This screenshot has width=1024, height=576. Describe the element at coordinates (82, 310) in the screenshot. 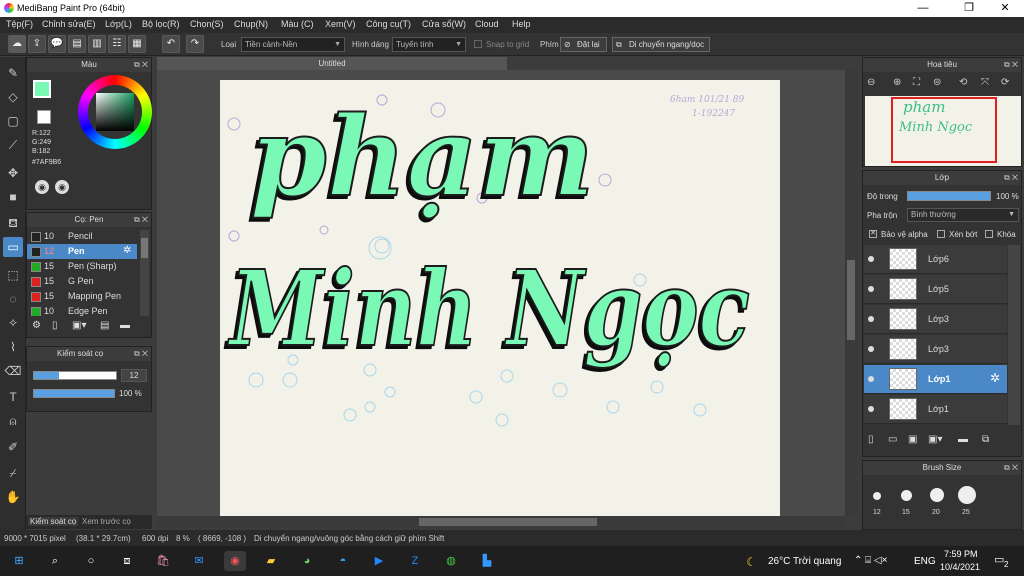

I see `brush-item: 10 Edge Pen` at that location.